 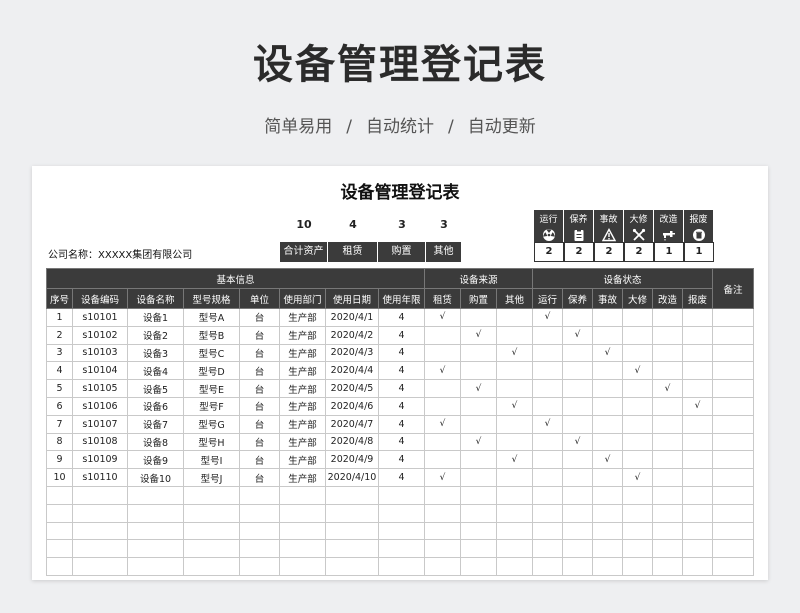 I want to click on table-row: 4 s10104 设备4 型号D 台生产部 2020/4/4 4 √ √, so click(x=400, y=371).